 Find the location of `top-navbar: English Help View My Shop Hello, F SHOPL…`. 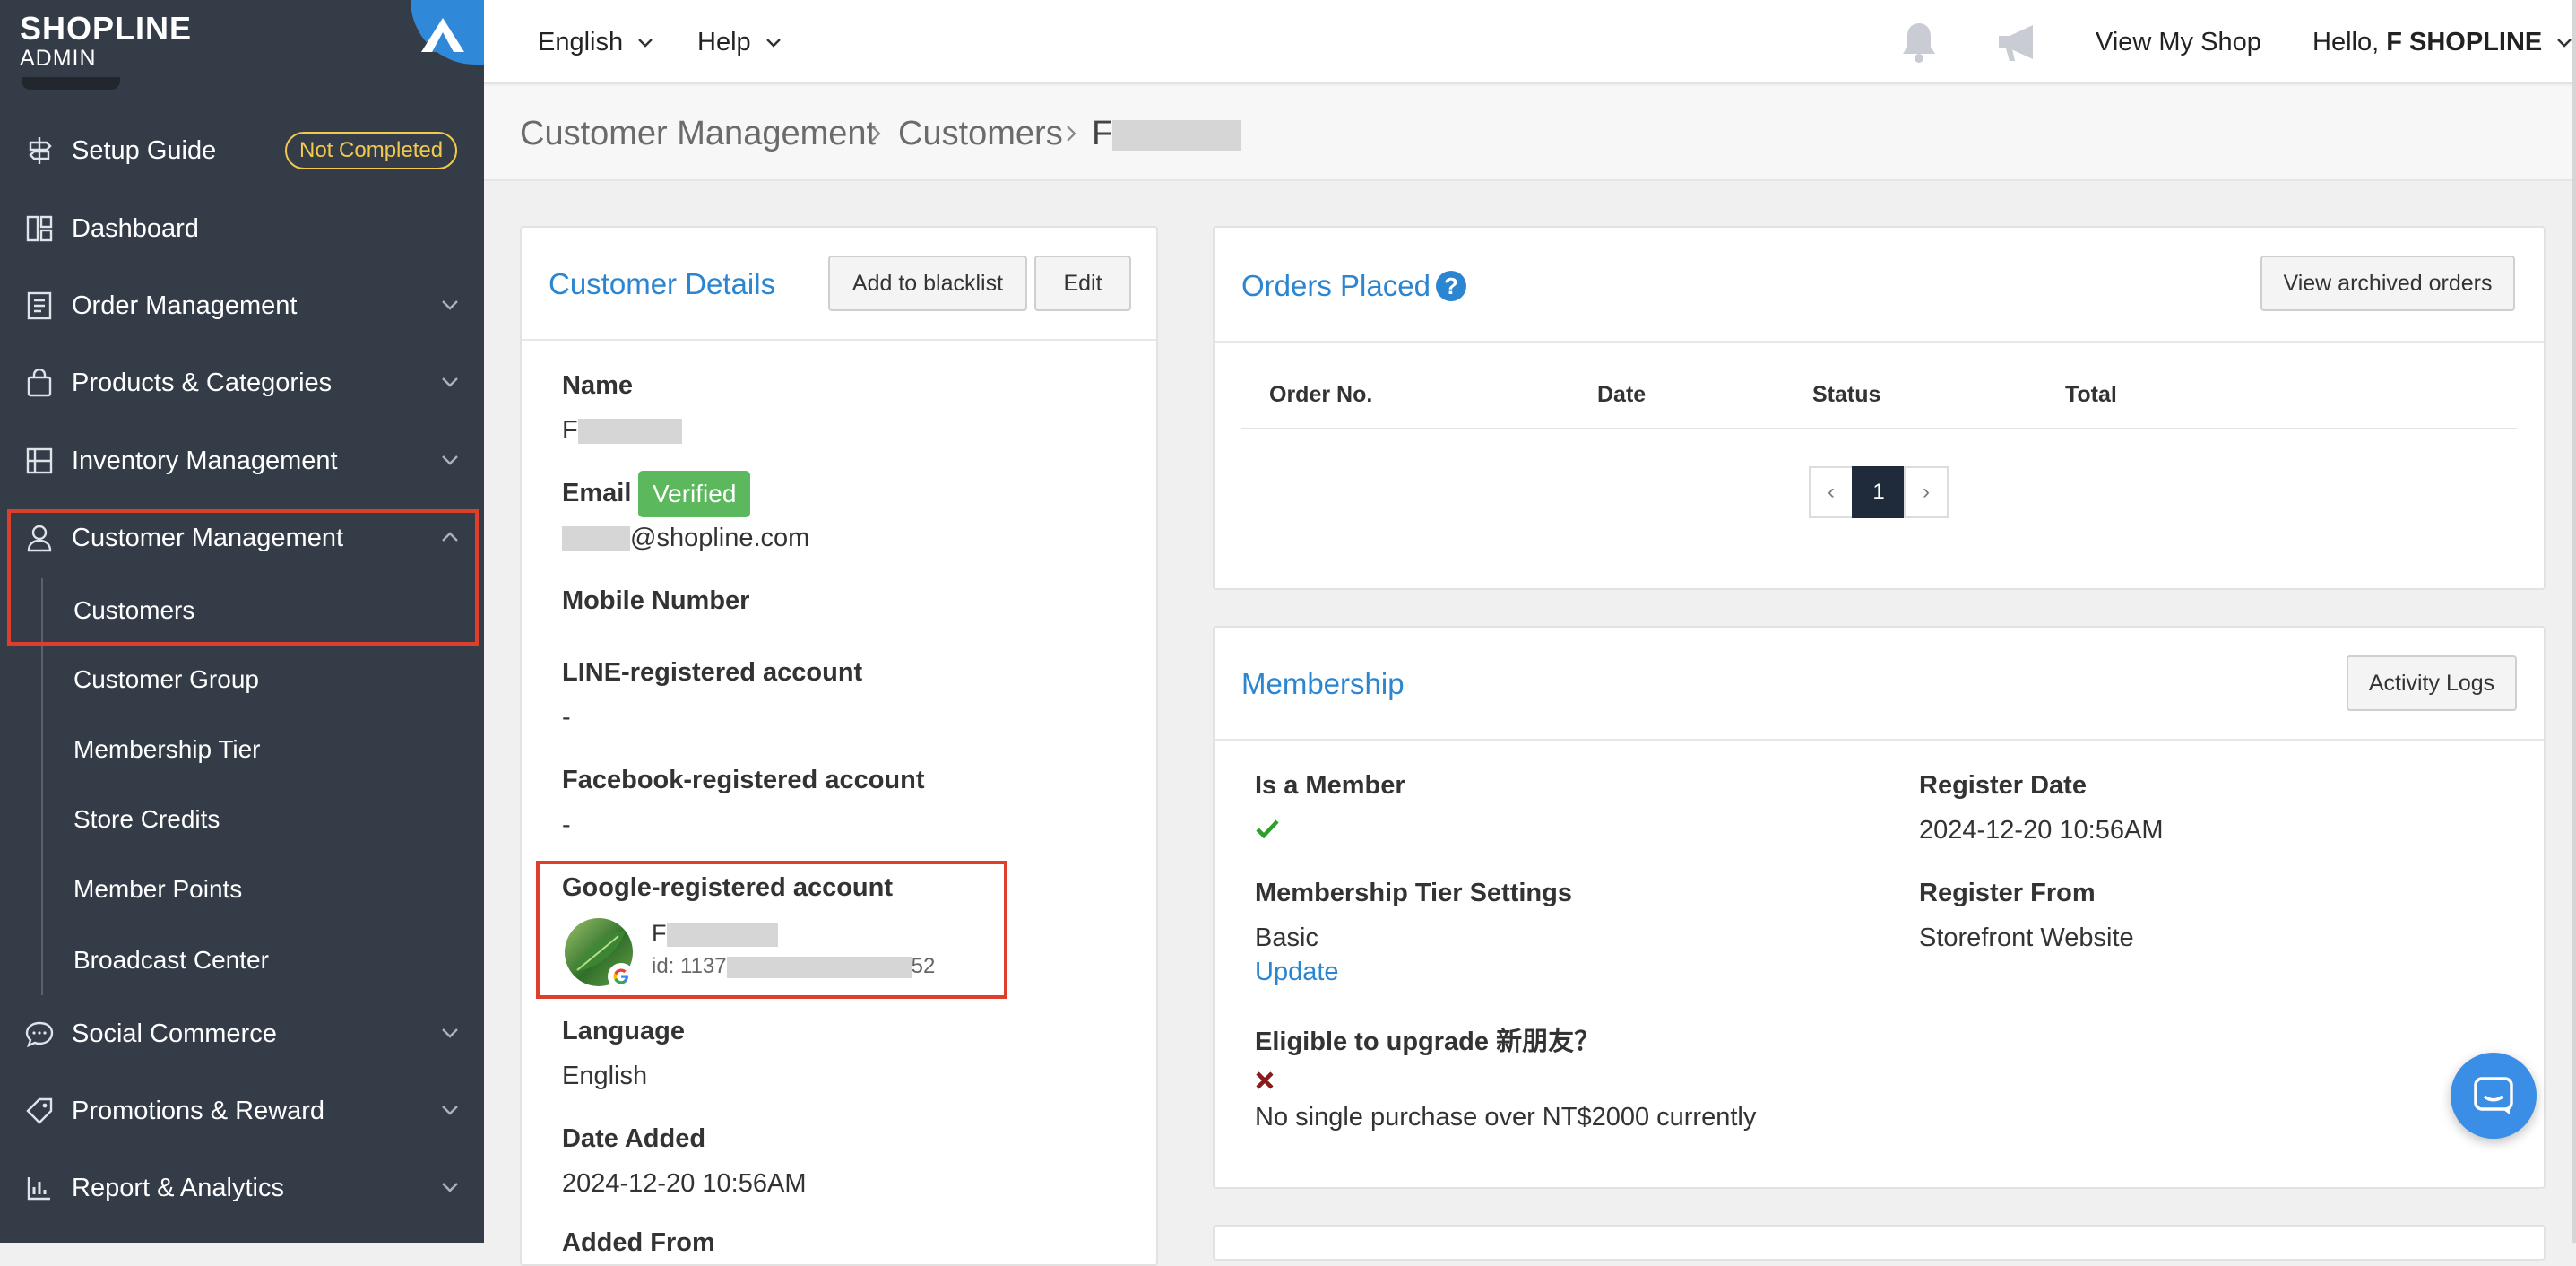

top-navbar: English Help View My Shop Hello, F SHOPL… is located at coordinates (1530, 42).